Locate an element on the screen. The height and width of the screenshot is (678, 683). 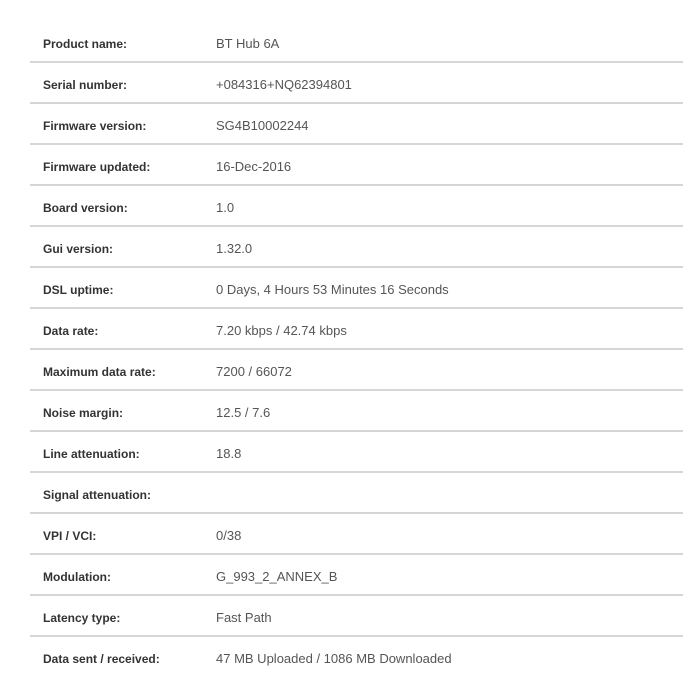
info-value: Fast Path is located at coordinates (244, 617).